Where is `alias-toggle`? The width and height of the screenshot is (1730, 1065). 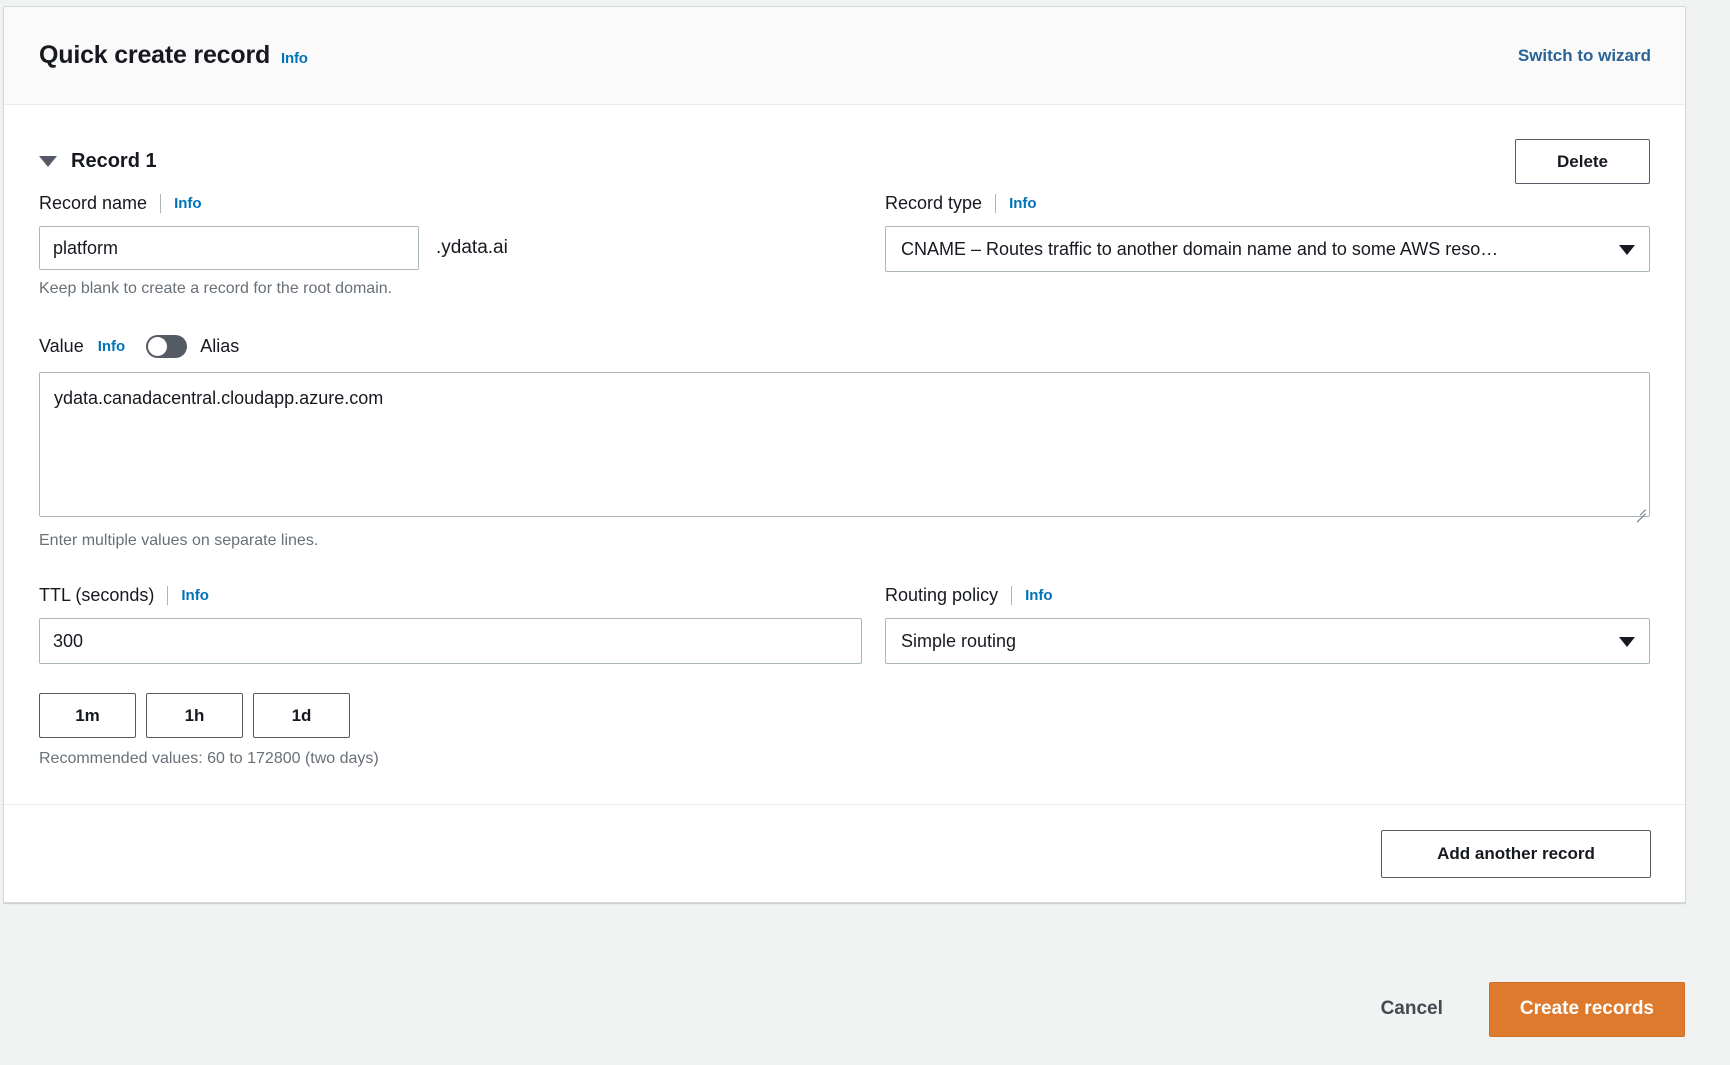 alias-toggle is located at coordinates (167, 346).